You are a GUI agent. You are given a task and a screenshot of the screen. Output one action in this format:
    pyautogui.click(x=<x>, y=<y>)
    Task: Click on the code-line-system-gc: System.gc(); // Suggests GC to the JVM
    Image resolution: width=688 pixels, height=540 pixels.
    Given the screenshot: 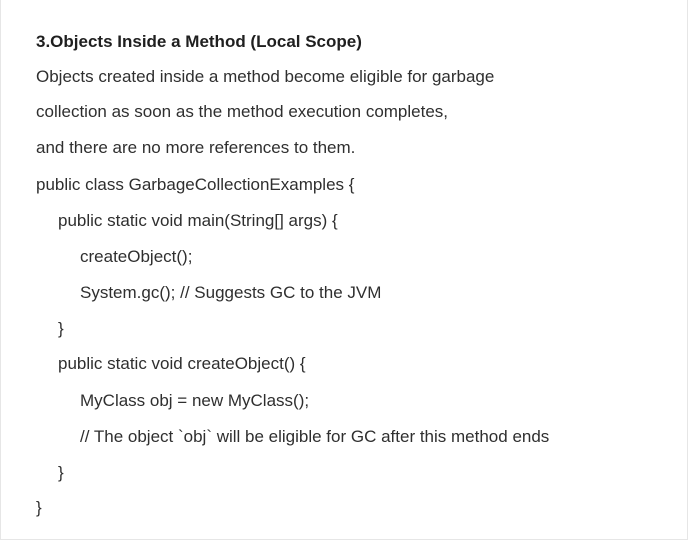 What is the action you would take?
    pyautogui.click(x=231, y=292)
    